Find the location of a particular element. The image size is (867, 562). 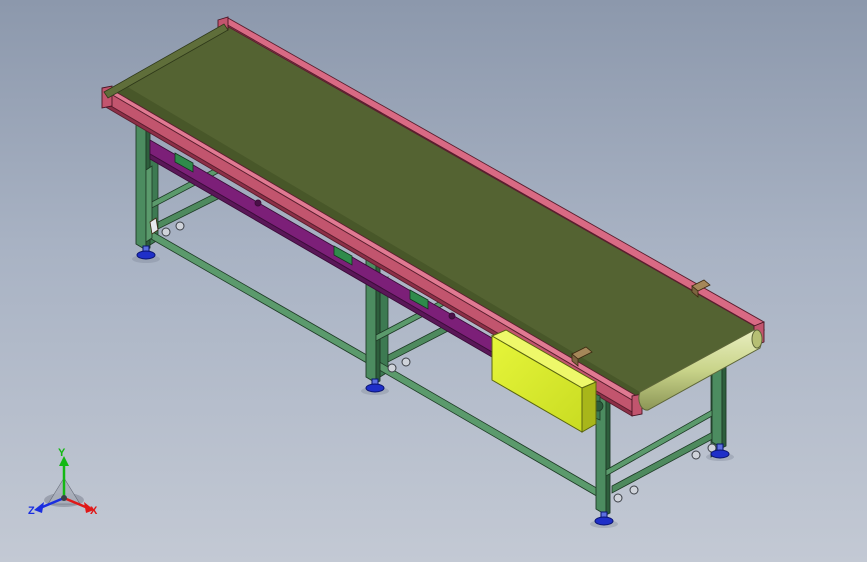

y-axis-label: Y is located at coordinates (62, 453).